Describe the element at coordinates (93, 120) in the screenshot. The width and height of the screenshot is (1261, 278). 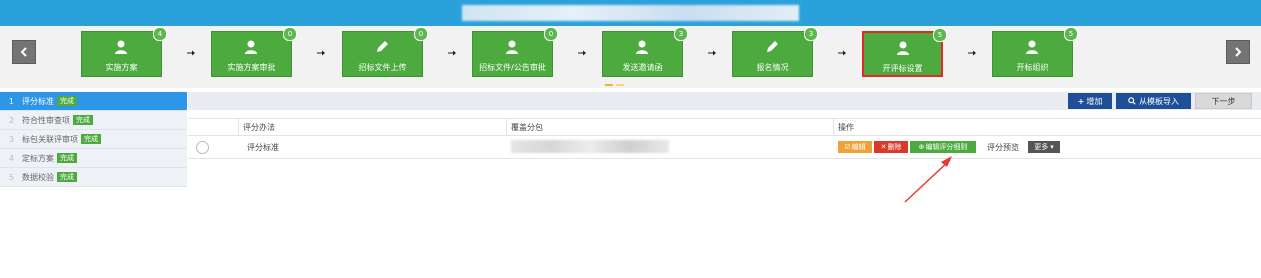
I see `menu-item-compliance-review: 2 符合性审查项 完成` at that location.